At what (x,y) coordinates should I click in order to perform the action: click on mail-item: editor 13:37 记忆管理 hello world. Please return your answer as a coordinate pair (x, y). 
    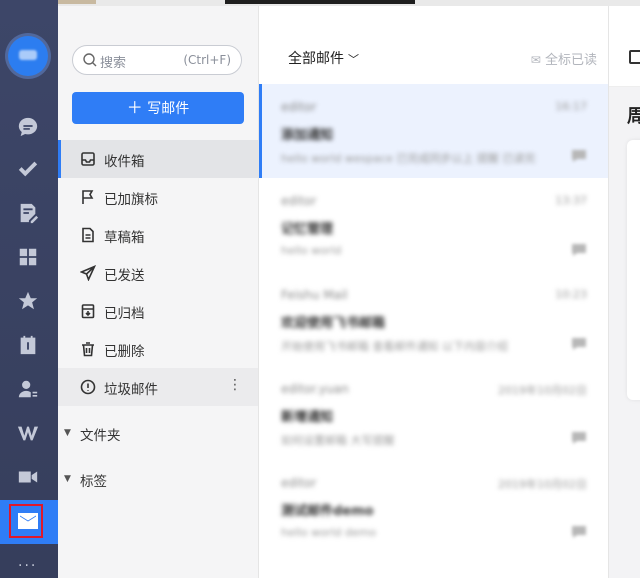
    Looking at the image, I should click on (434, 225).